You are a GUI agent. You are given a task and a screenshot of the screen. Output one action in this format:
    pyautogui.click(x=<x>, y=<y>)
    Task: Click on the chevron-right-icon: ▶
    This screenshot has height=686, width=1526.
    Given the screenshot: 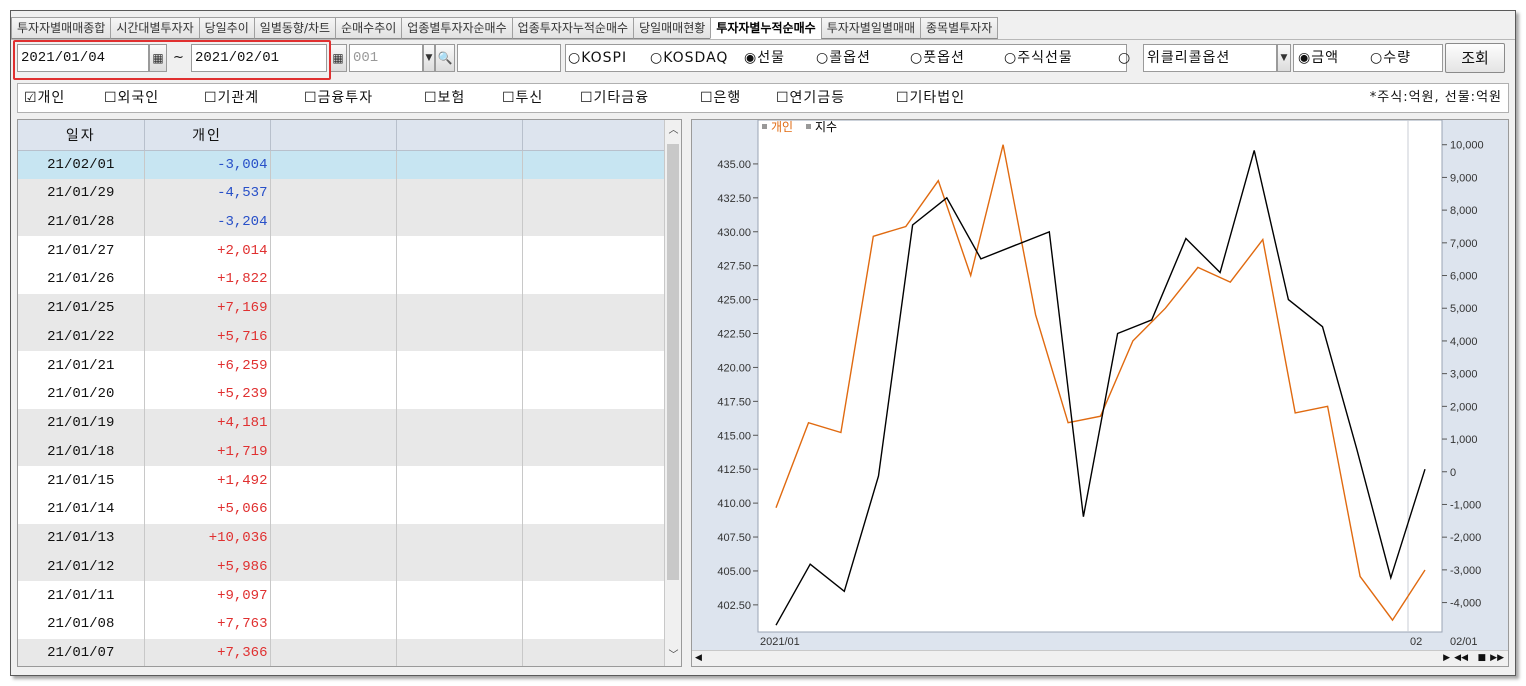 What is the action you would take?
    pyautogui.click(x=1446, y=658)
    